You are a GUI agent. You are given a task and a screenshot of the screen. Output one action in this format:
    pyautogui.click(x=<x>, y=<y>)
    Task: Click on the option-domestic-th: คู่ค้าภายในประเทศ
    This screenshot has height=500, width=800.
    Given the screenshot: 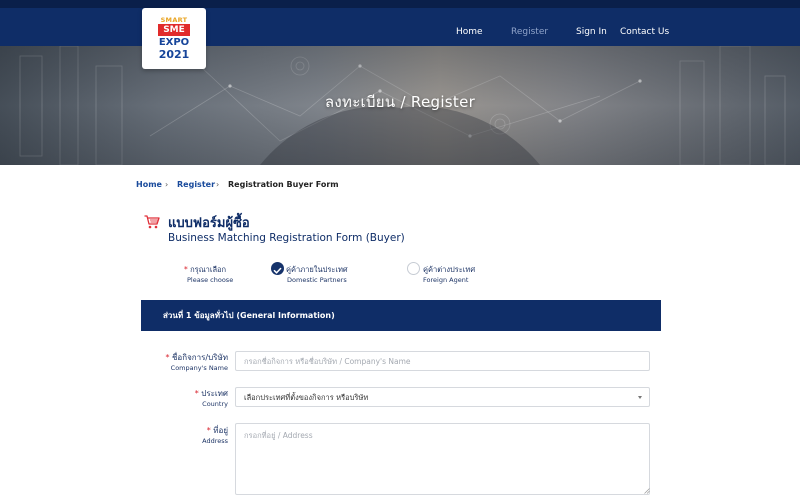 What is the action you would take?
    pyautogui.click(x=317, y=270)
    